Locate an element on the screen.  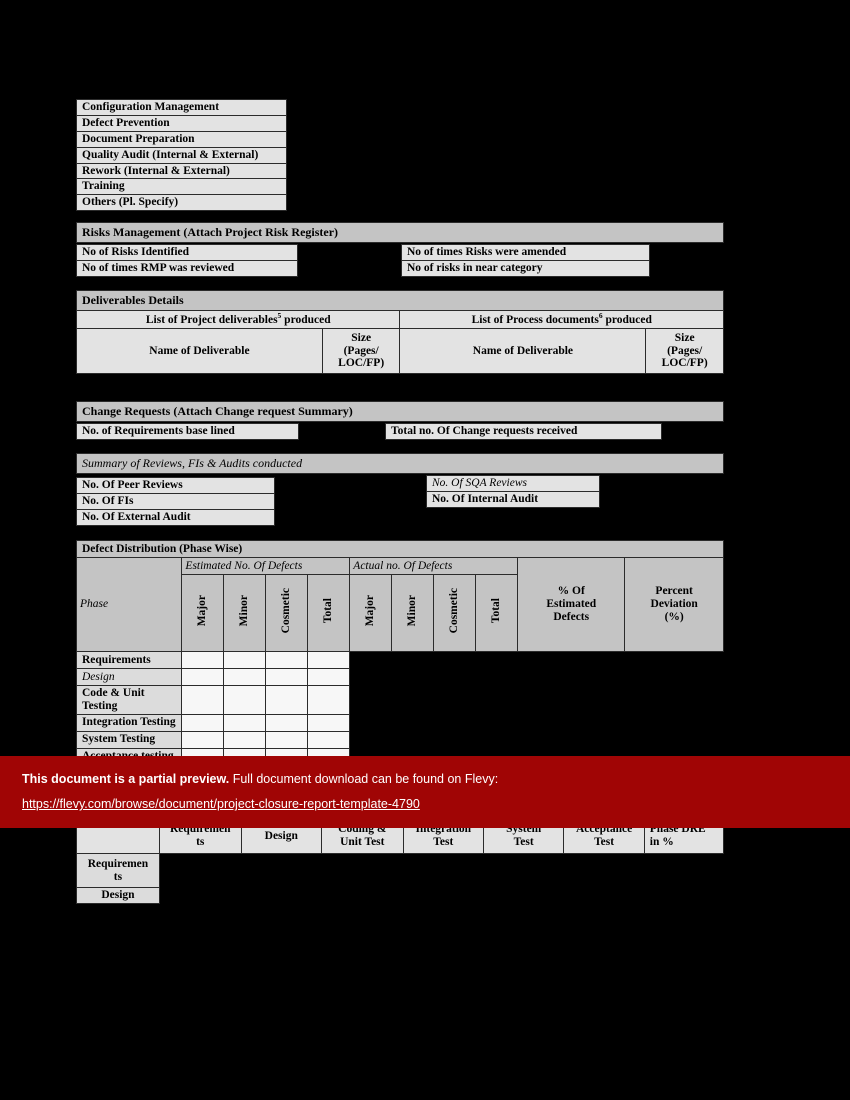
pct-line-1: % Of is located at coordinates (571, 591).